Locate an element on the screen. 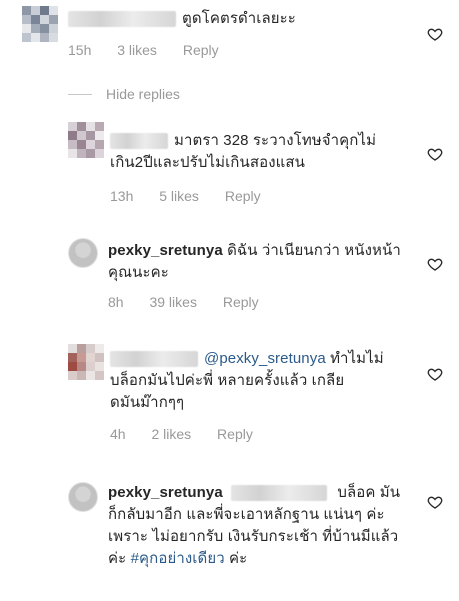 The height and width of the screenshot is (601, 459). comment-time: 4h is located at coordinates (118, 434).